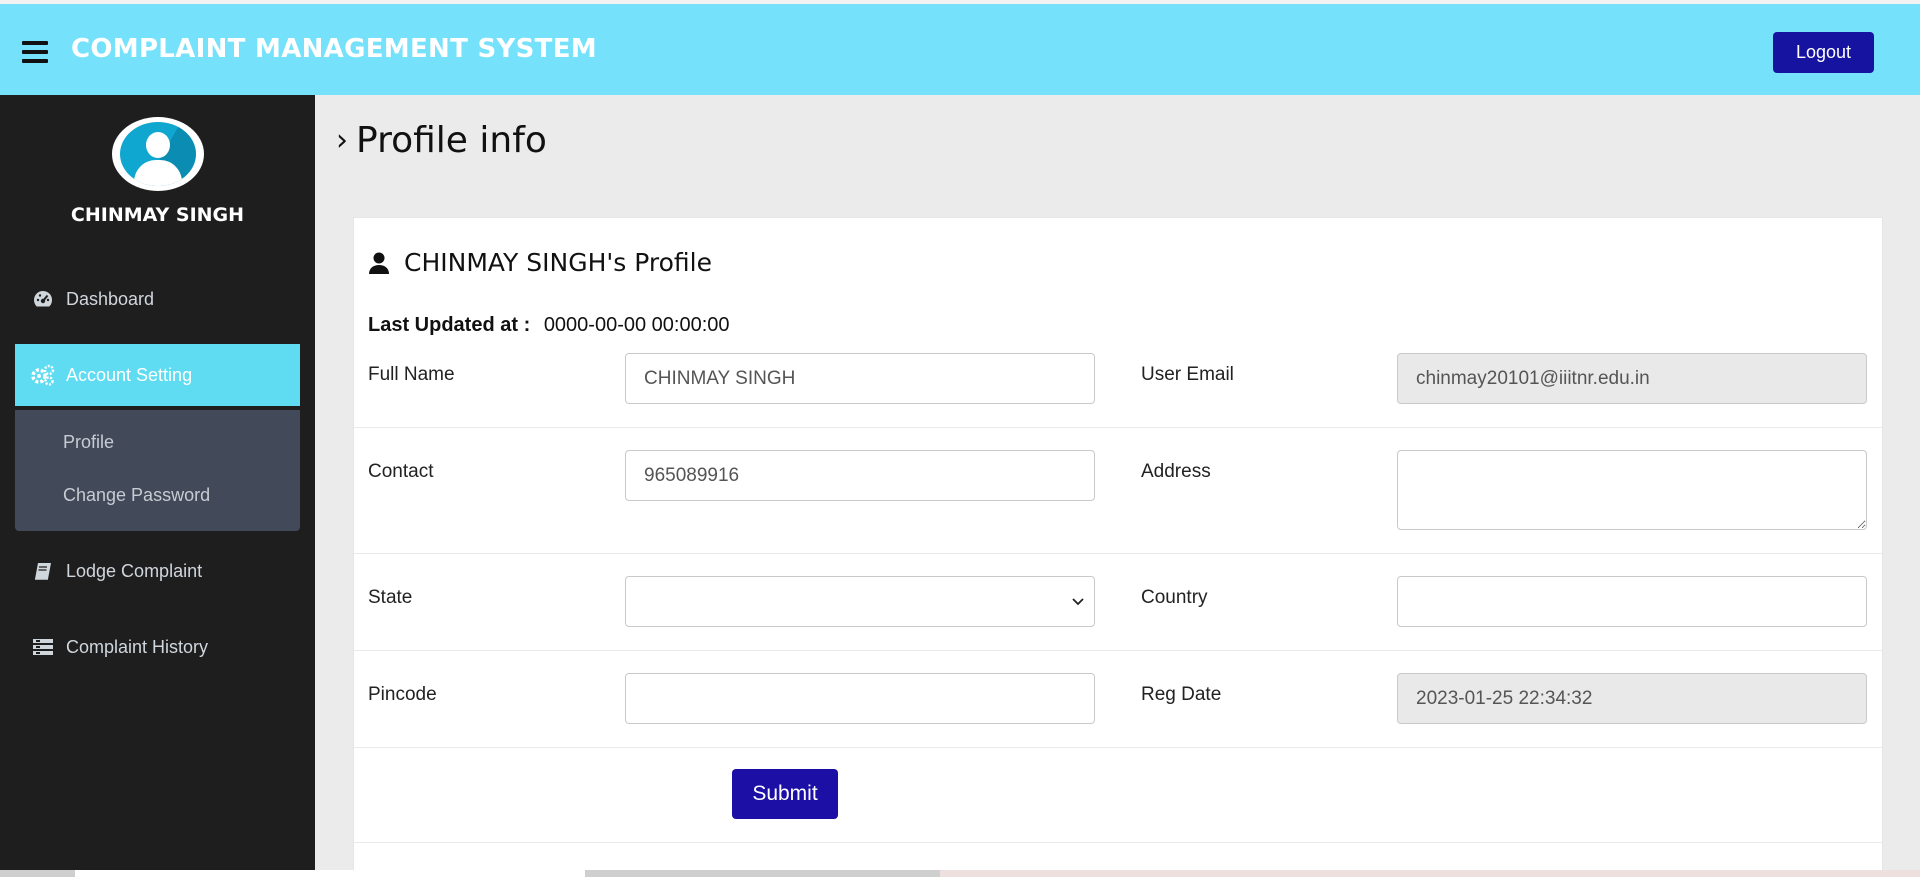 The image size is (1920, 877). What do you see at coordinates (451, 140) in the screenshot?
I see `page-title-text: Profile info` at bounding box center [451, 140].